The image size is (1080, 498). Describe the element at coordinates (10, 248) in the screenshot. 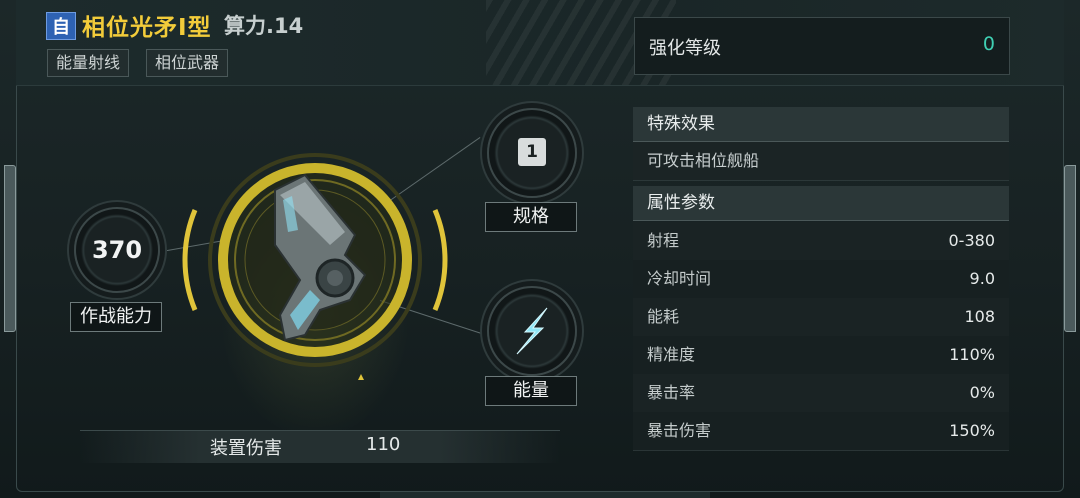

I see `left-side-handle` at that location.